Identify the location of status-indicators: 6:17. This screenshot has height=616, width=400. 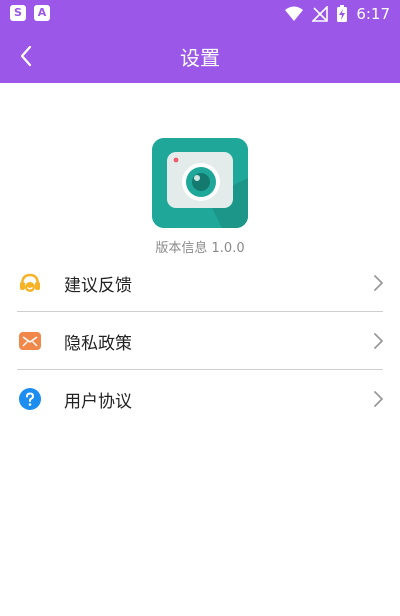
(337, 14).